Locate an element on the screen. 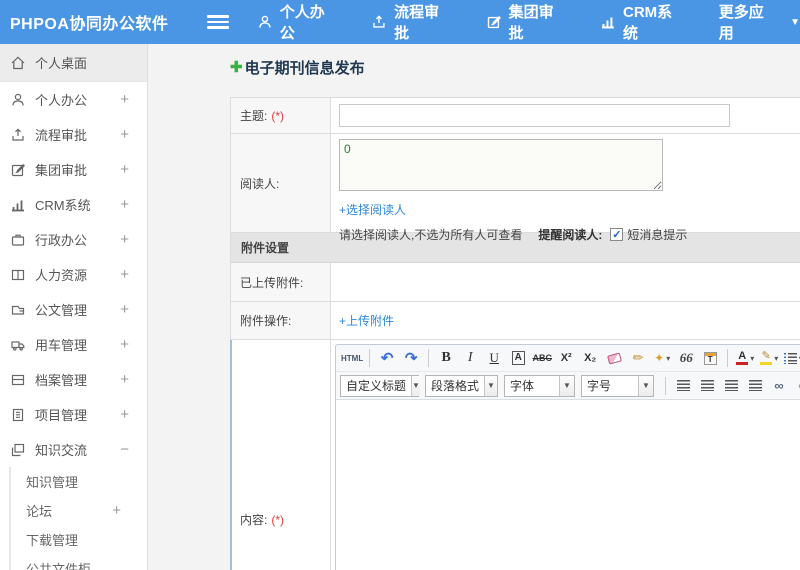  eraser-icon is located at coordinates (614, 358).